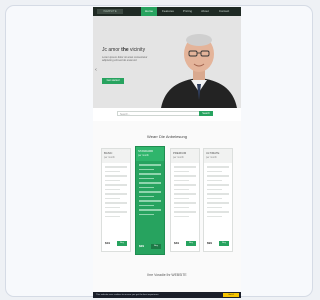 Image resolution: width=320 pixels, height=300 pixels. What do you see at coordinates (167, 136) in the screenshot?
I see `plans-heading: Wearr Die Anbelesung` at bounding box center [167, 136].